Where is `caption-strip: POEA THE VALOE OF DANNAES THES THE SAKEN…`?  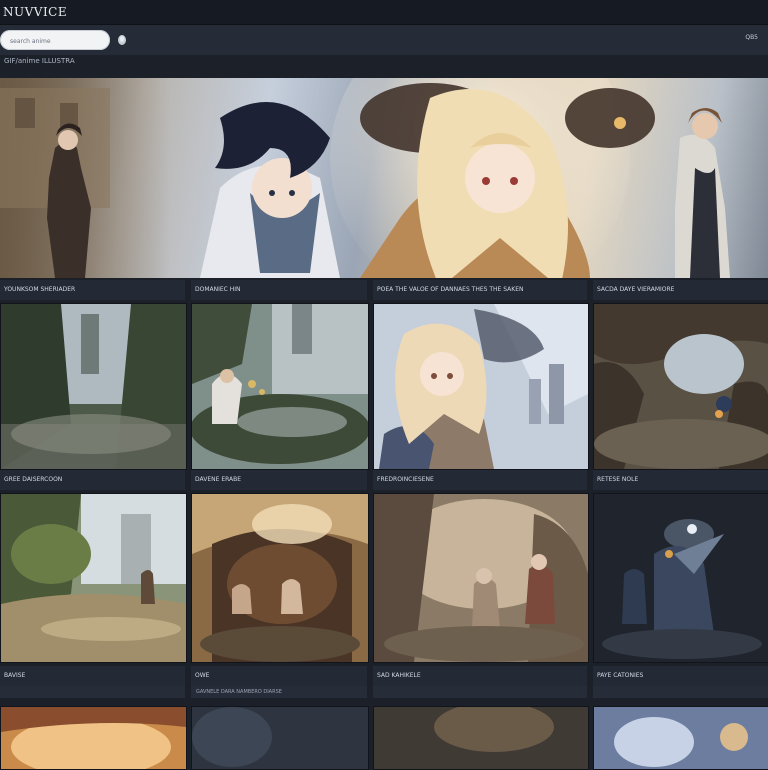 caption-strip: POEA THE VALOE OF DANNAES THES THE SAKEN… is located at coordinates (480, 290).